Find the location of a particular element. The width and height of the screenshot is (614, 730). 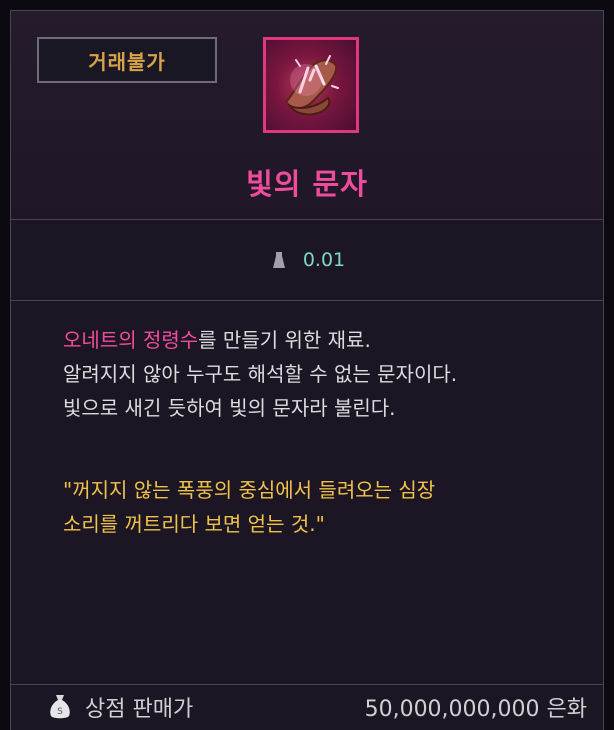

price-label: 상점 판매가 is located at coordinates (139, 709).